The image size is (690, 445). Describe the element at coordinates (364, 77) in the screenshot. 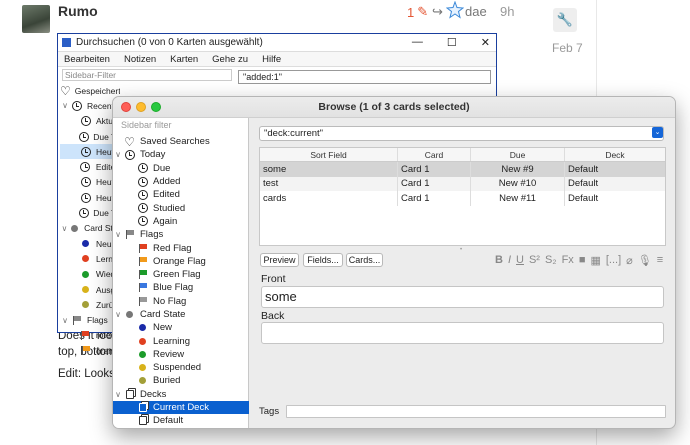

I see `old-search-input: "added:1"` at that location.